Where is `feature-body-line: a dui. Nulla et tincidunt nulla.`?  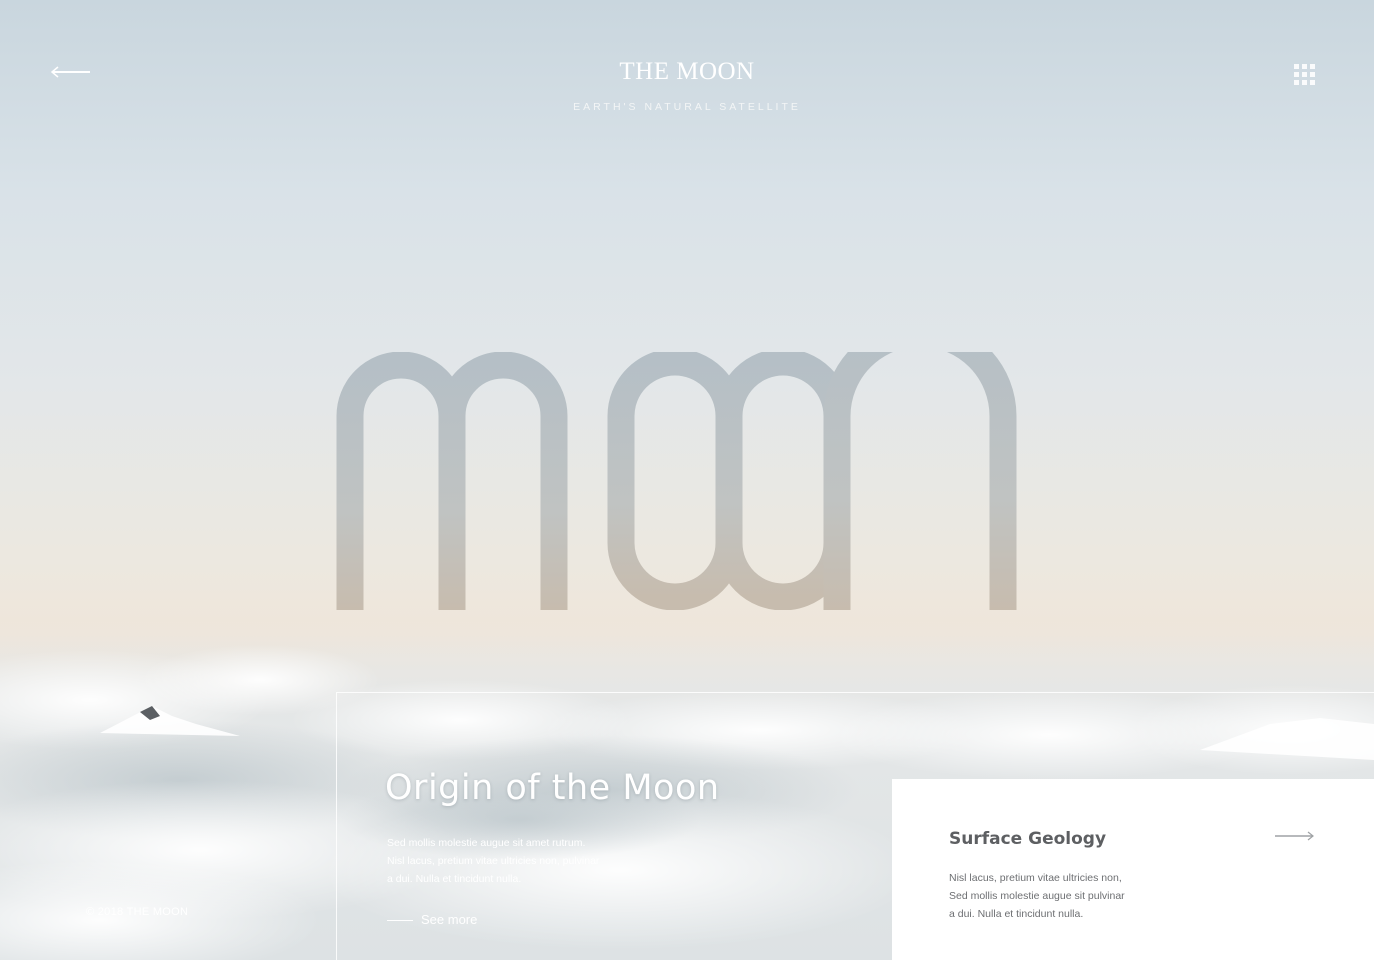 feature-body-line: a dui. Nulla et tincidunt nulla. is located at coordinates (454, 879).